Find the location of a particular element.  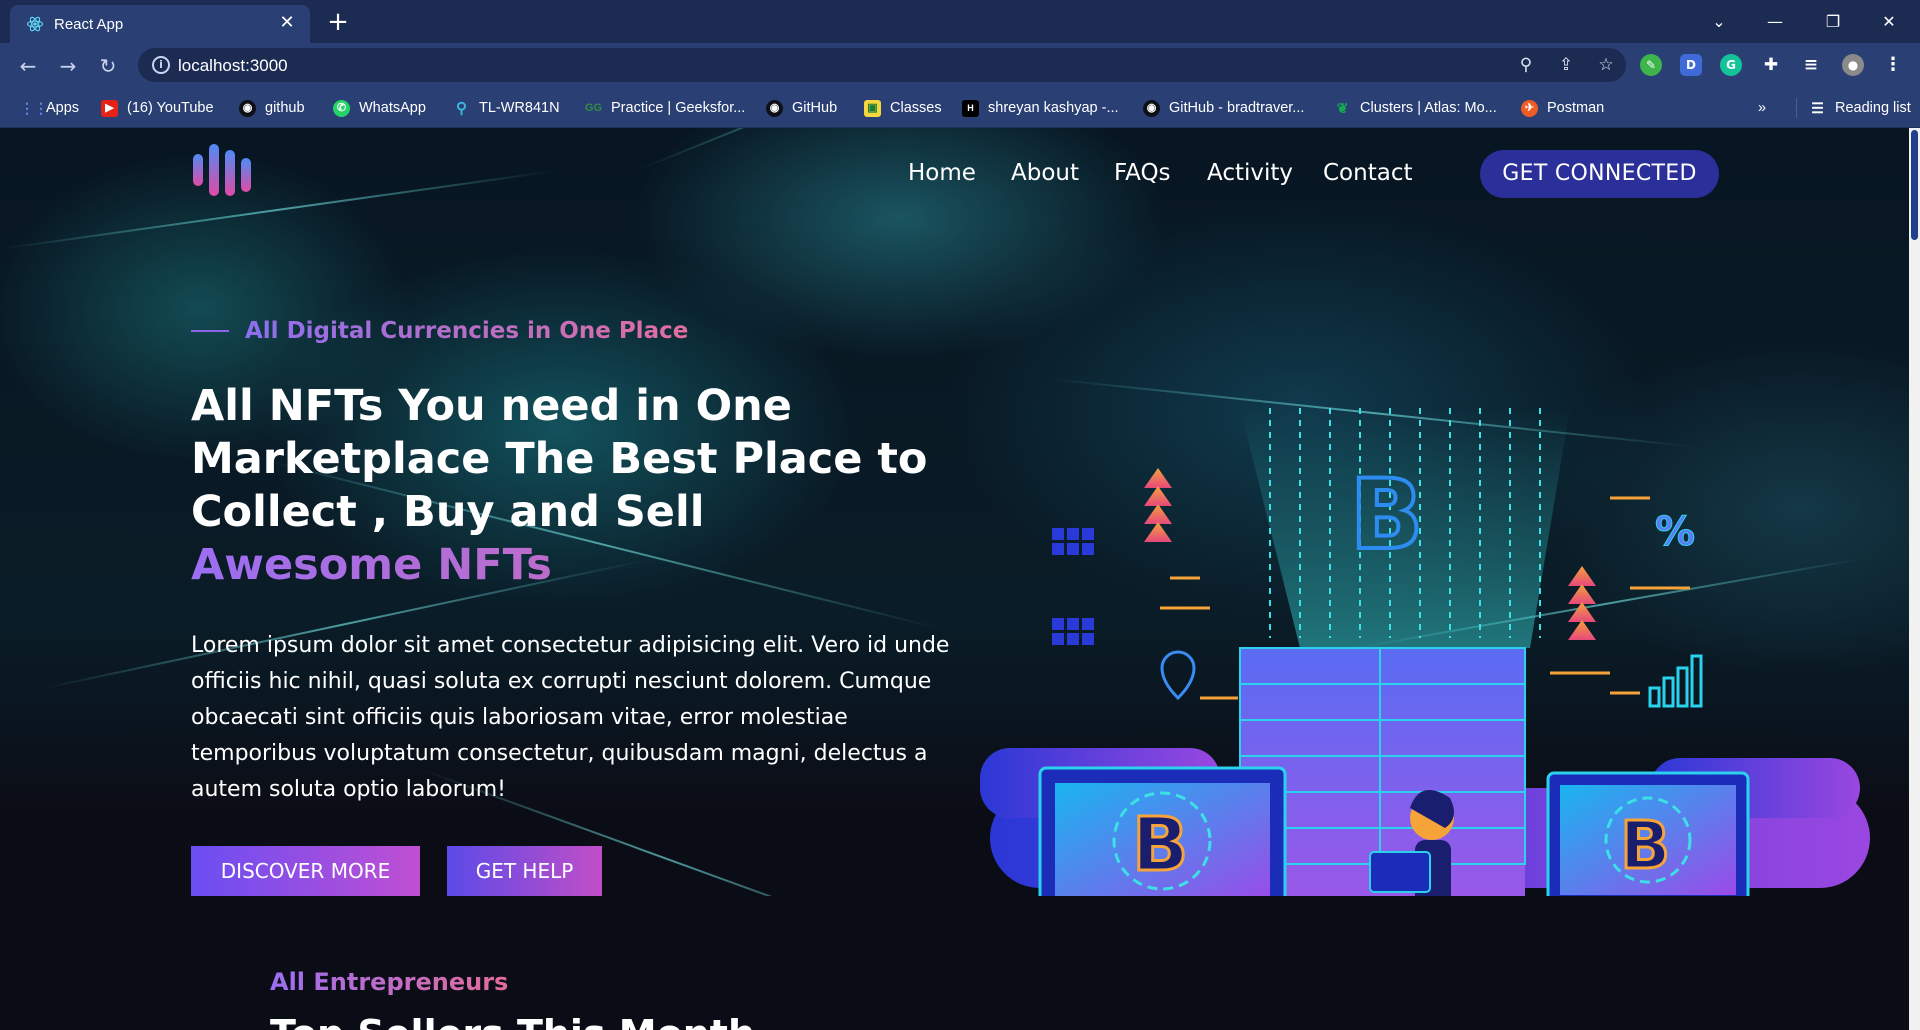

forward-icon: → is located at coordinates (68, 66).